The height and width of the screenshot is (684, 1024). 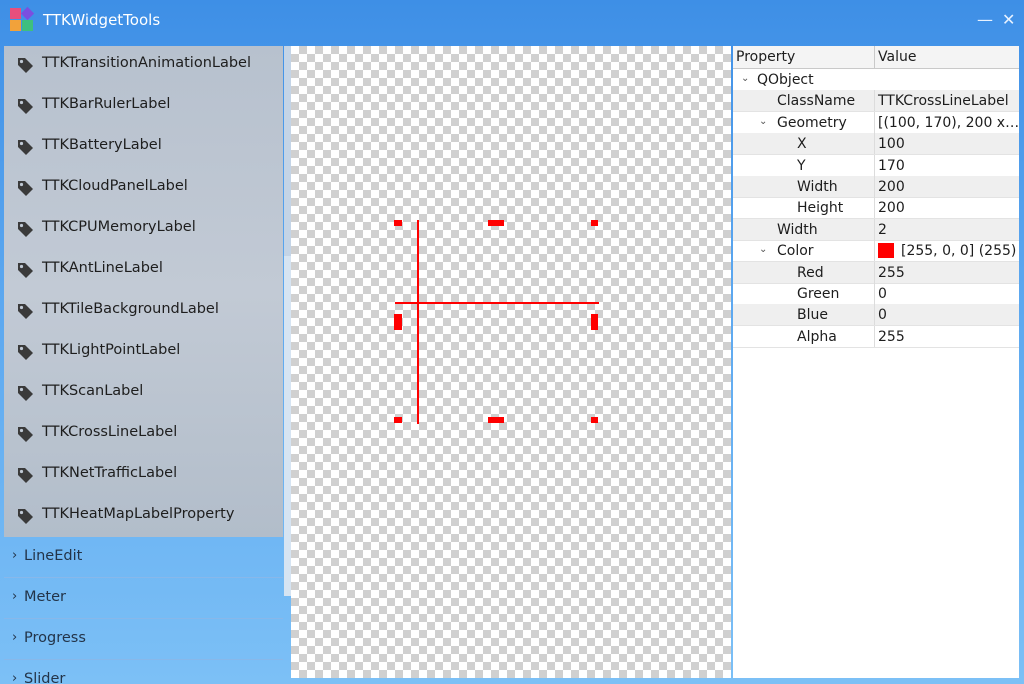 What do you see at coordinates (882, 230) in the screenshot?
I see `property-value: 2` at bounding box center [882, 230].